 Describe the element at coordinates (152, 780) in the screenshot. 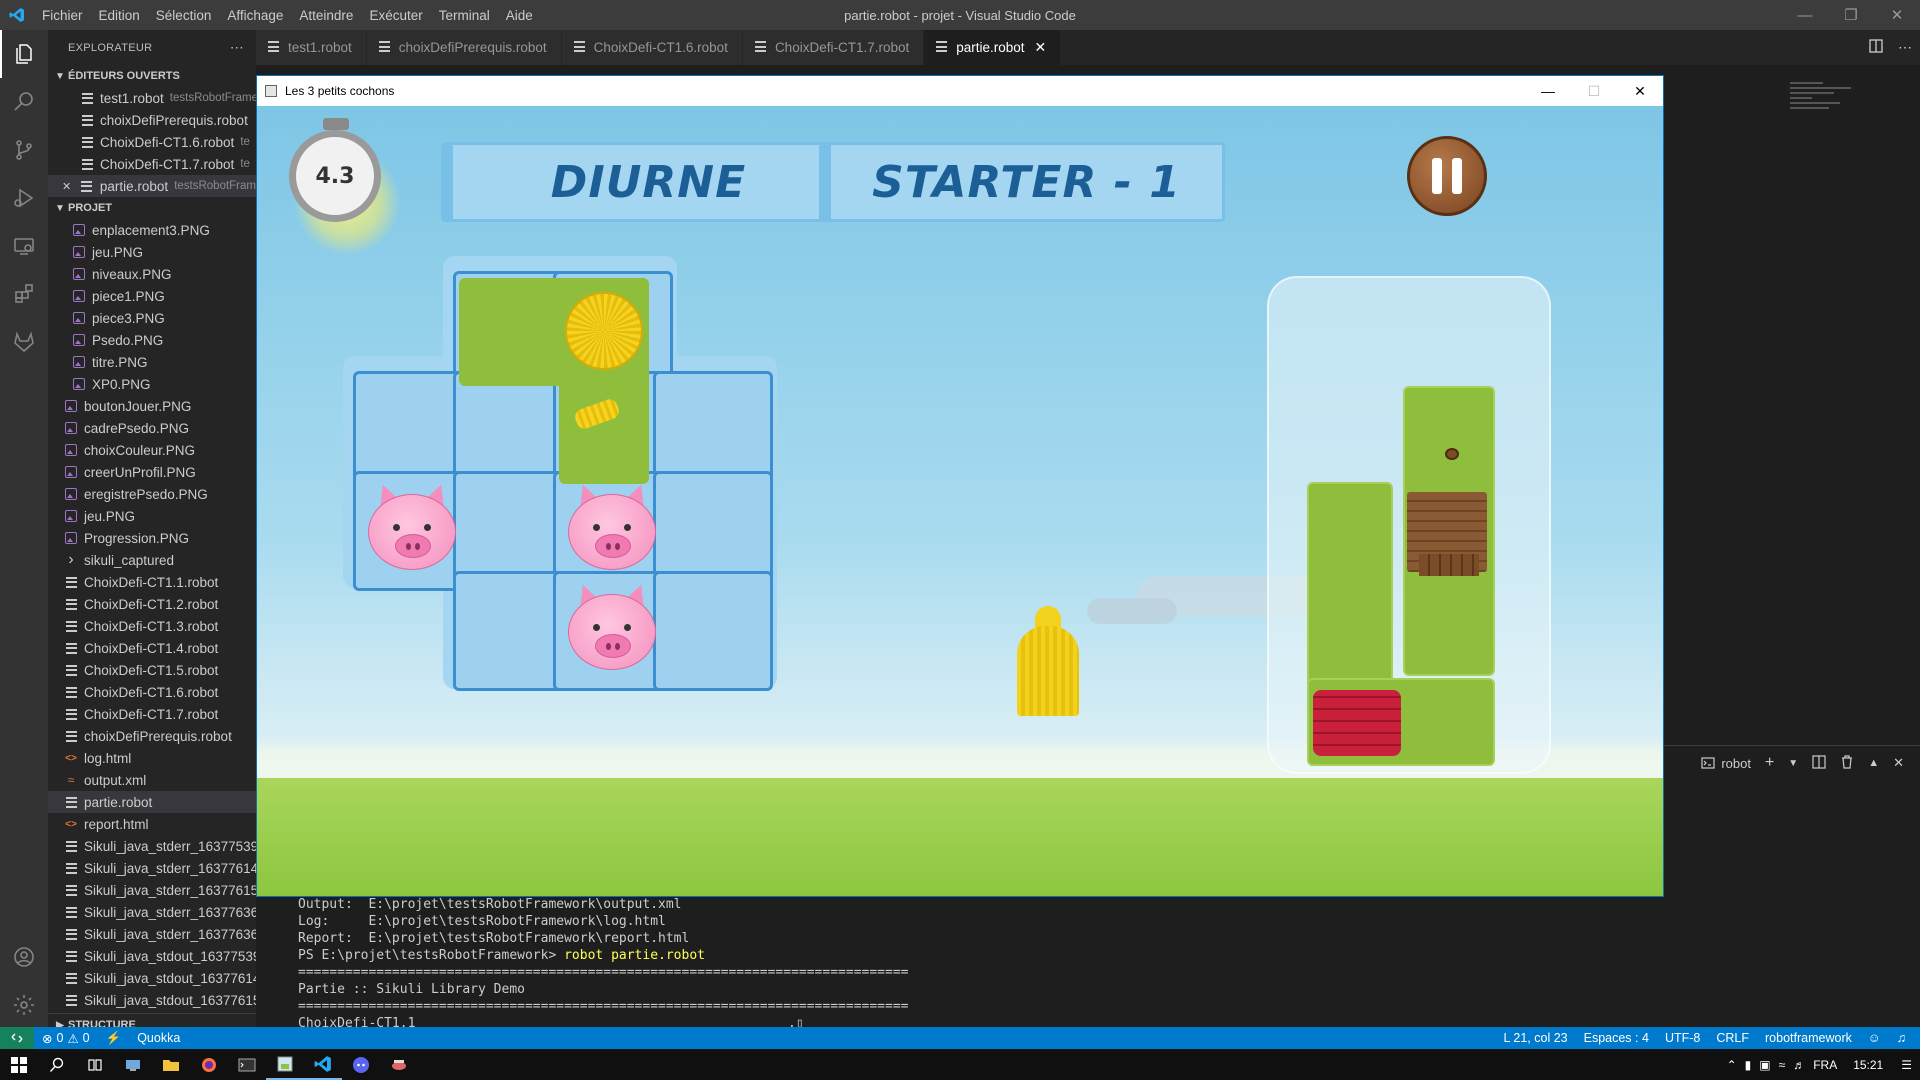

I see `file-tree-item: ≈ output.xml` at that location.